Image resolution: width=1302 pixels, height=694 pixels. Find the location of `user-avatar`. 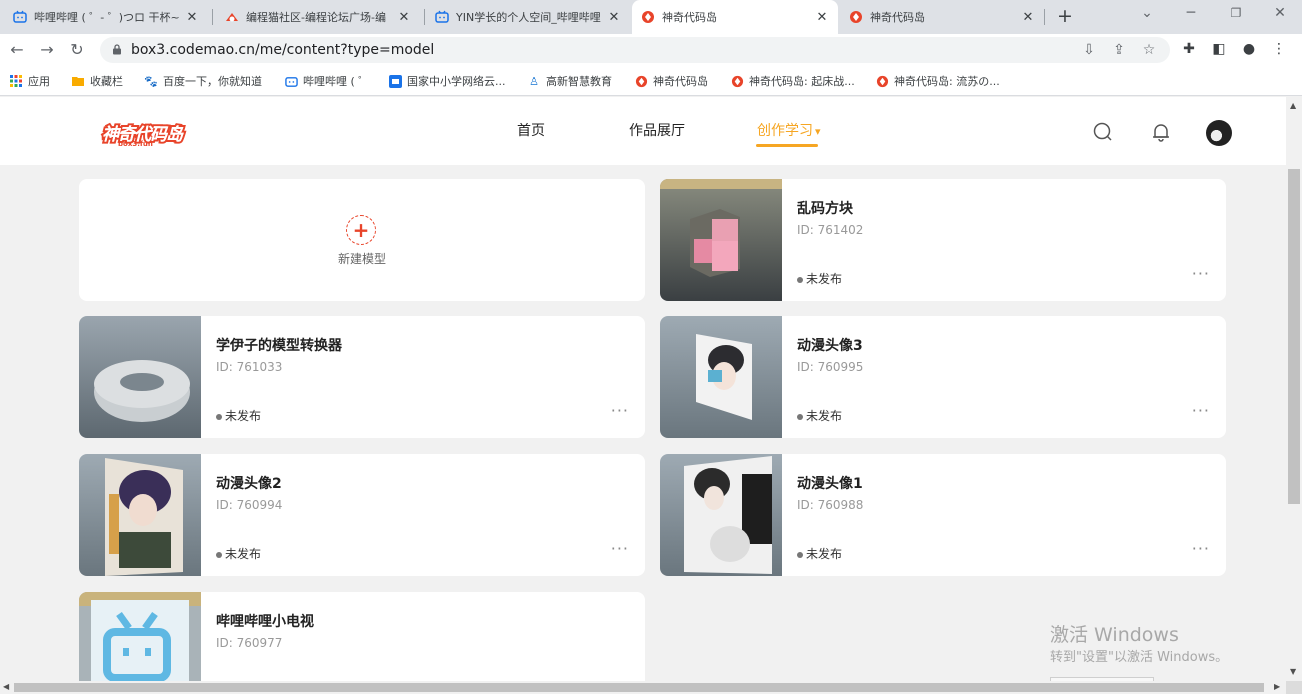

user-avatar is located at coordinates (1219, 133).